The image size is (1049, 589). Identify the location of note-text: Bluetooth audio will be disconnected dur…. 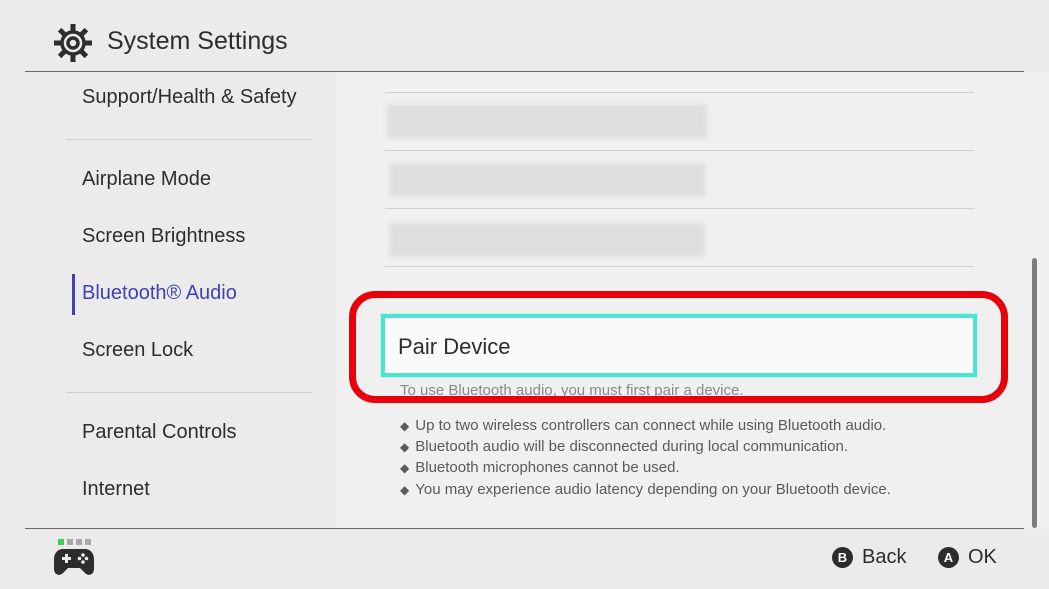
(631, 446).